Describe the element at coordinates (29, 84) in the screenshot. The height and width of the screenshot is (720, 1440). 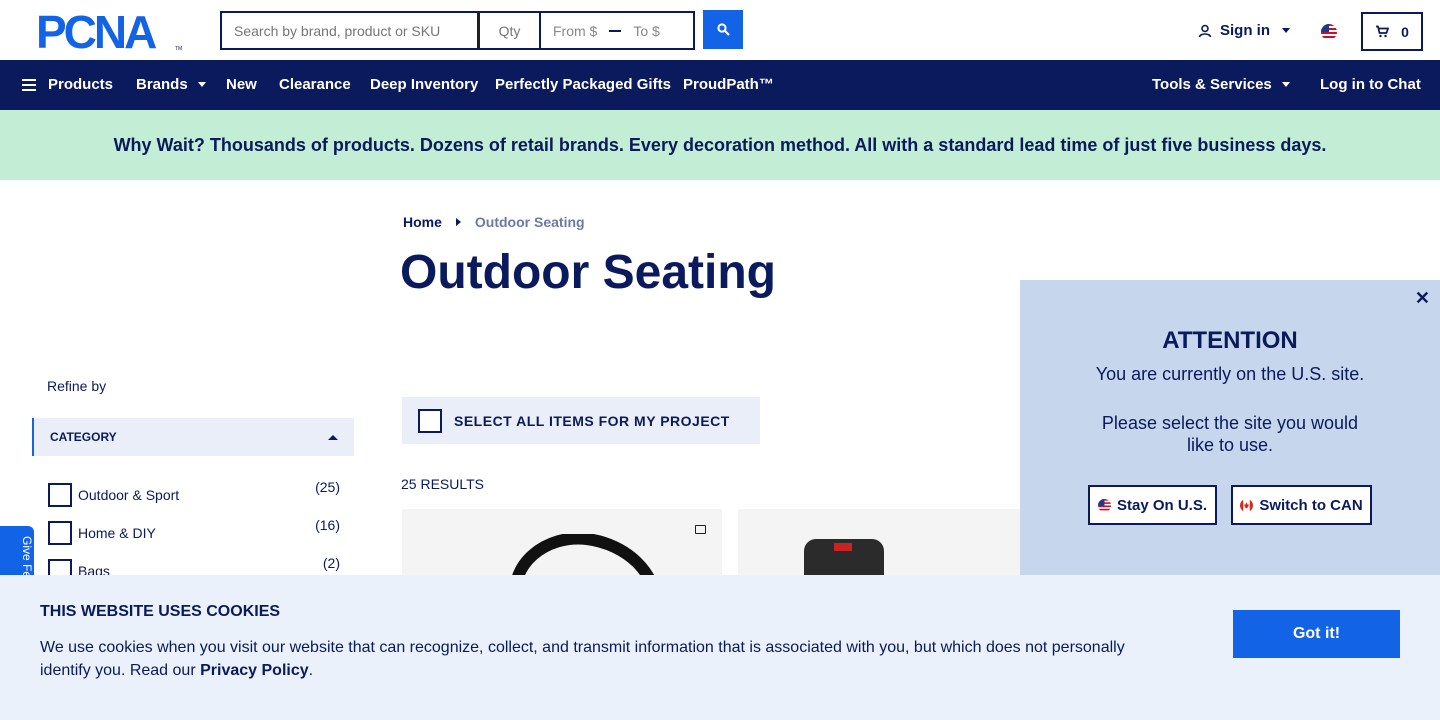
I see `menu-icon` at that location.